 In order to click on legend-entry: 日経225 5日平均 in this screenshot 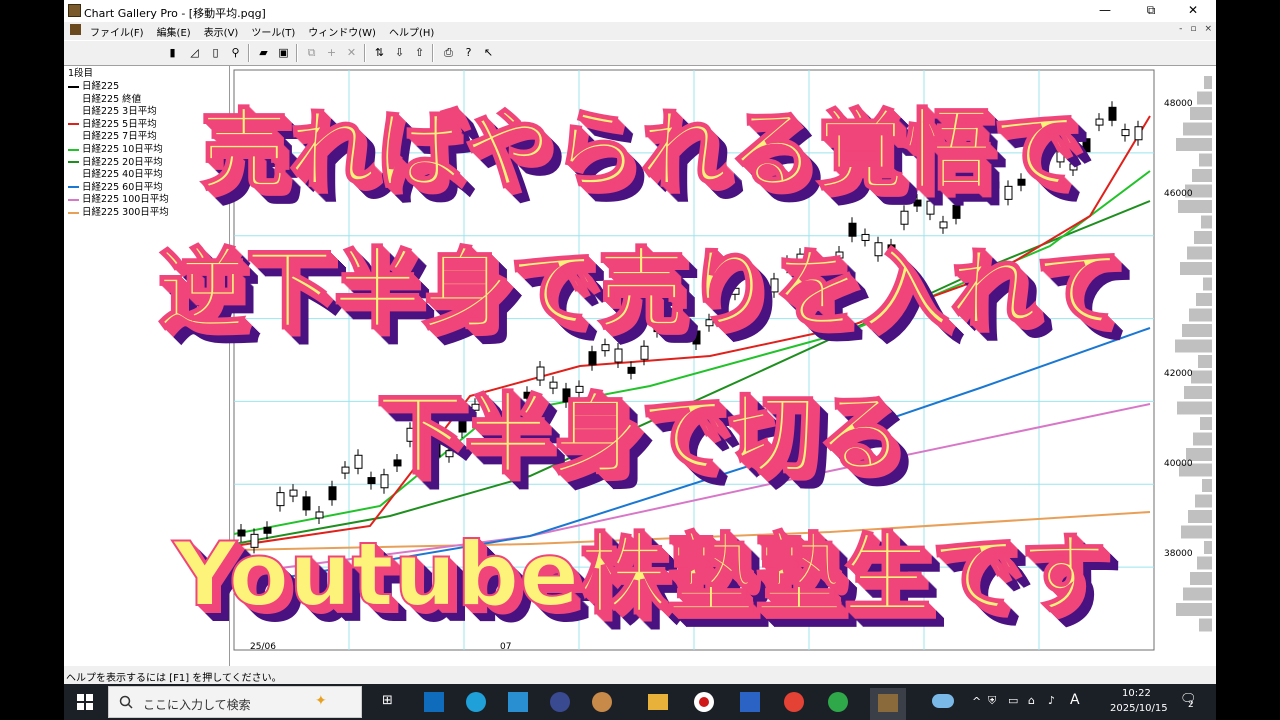, I will do `click(112, 125)`.